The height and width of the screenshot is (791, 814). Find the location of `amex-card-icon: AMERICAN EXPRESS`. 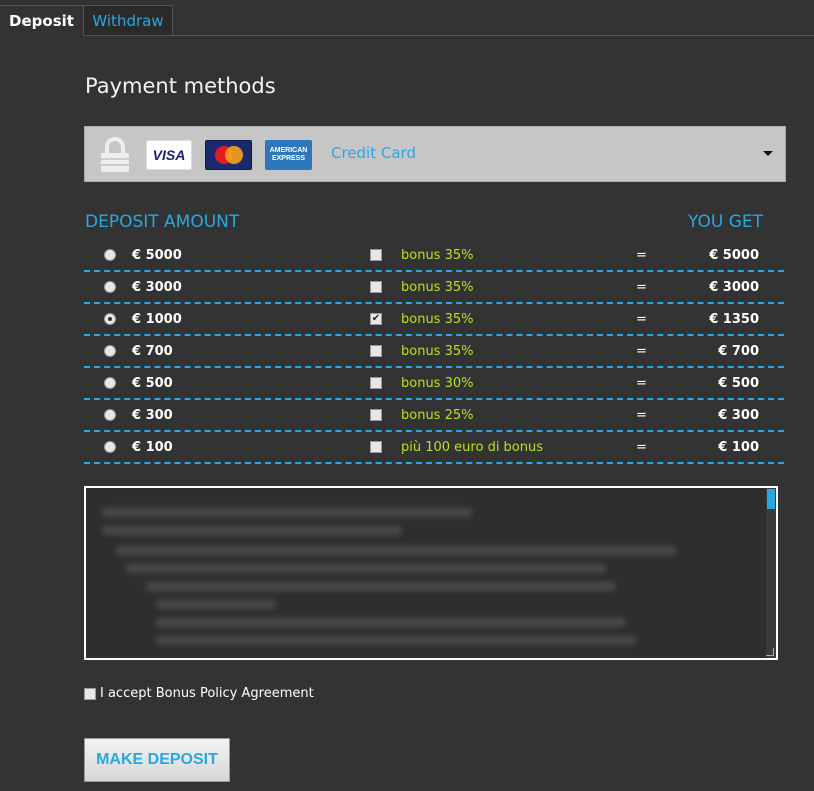

amex-card-icon: AMERICAN EXPRESS is located at coordinates (288, 155).